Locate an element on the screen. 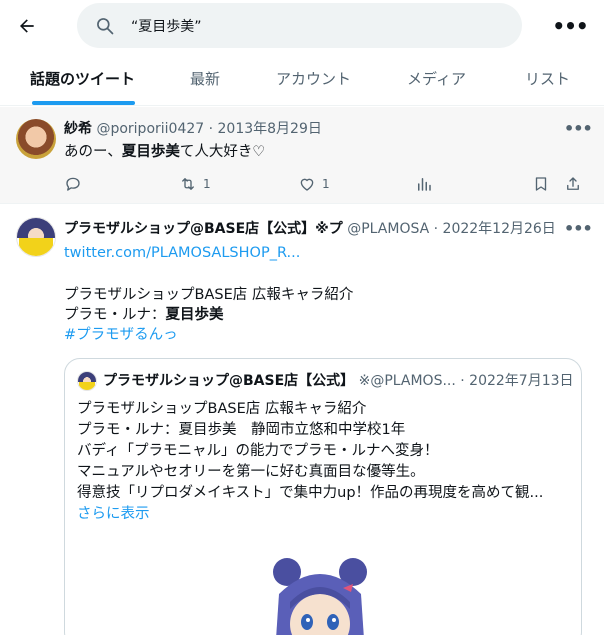  tab-label: メディア is located at coordinates (436, 79).